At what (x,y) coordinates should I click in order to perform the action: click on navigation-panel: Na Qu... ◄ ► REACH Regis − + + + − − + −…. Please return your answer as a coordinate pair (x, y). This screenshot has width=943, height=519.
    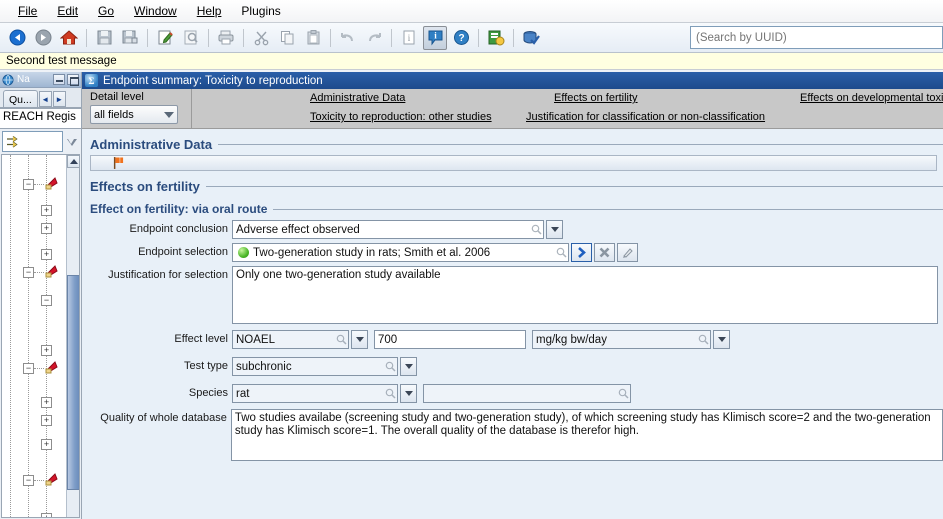
    Looking at the image, I should click on (41, 295).